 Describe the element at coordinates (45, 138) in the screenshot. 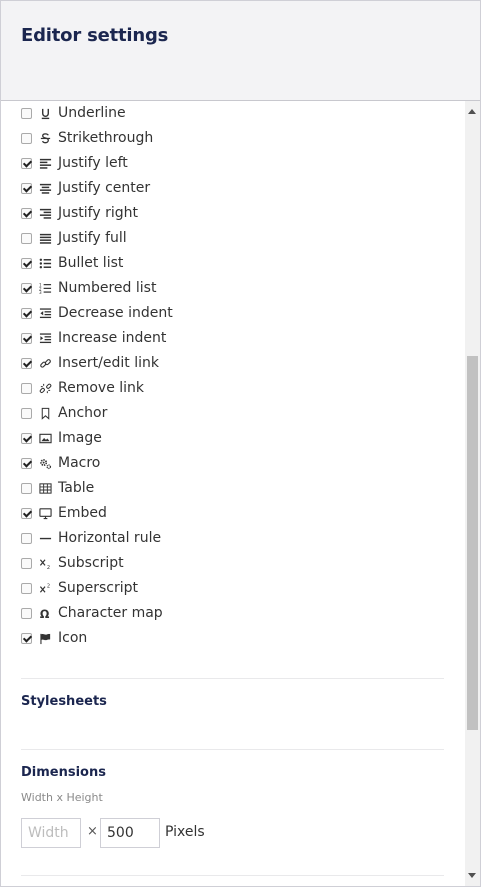

I see `strikethrough-icon` at that location.